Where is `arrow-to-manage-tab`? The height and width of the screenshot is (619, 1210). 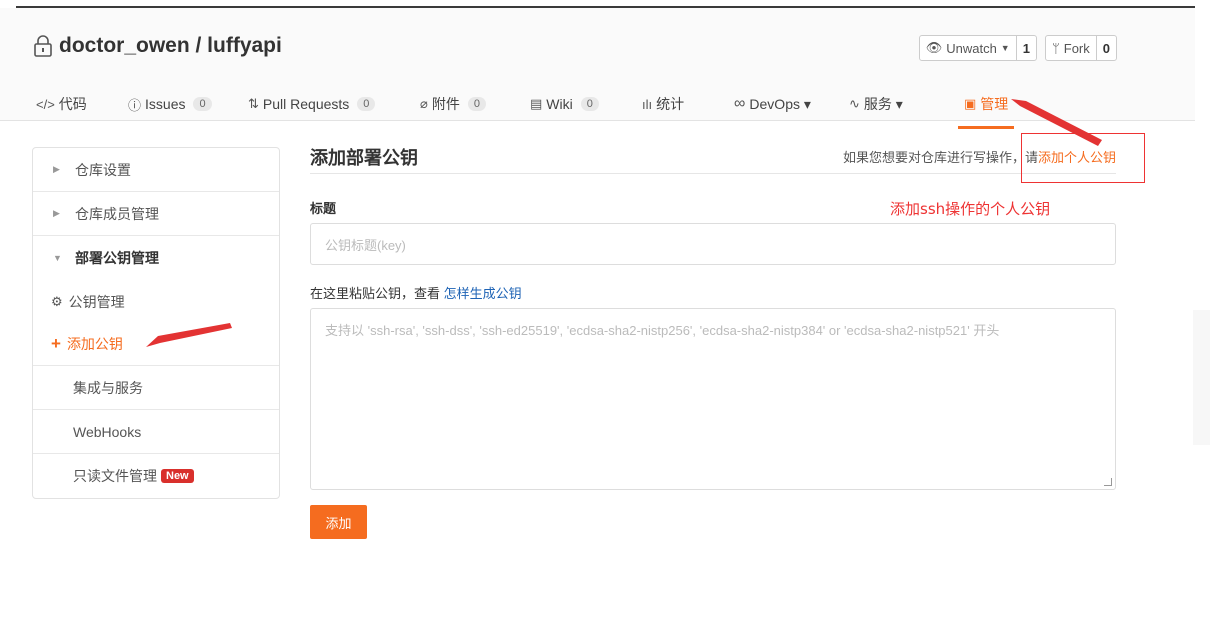 arrow-to-manage-tab is located at coordinates (1056, 122).